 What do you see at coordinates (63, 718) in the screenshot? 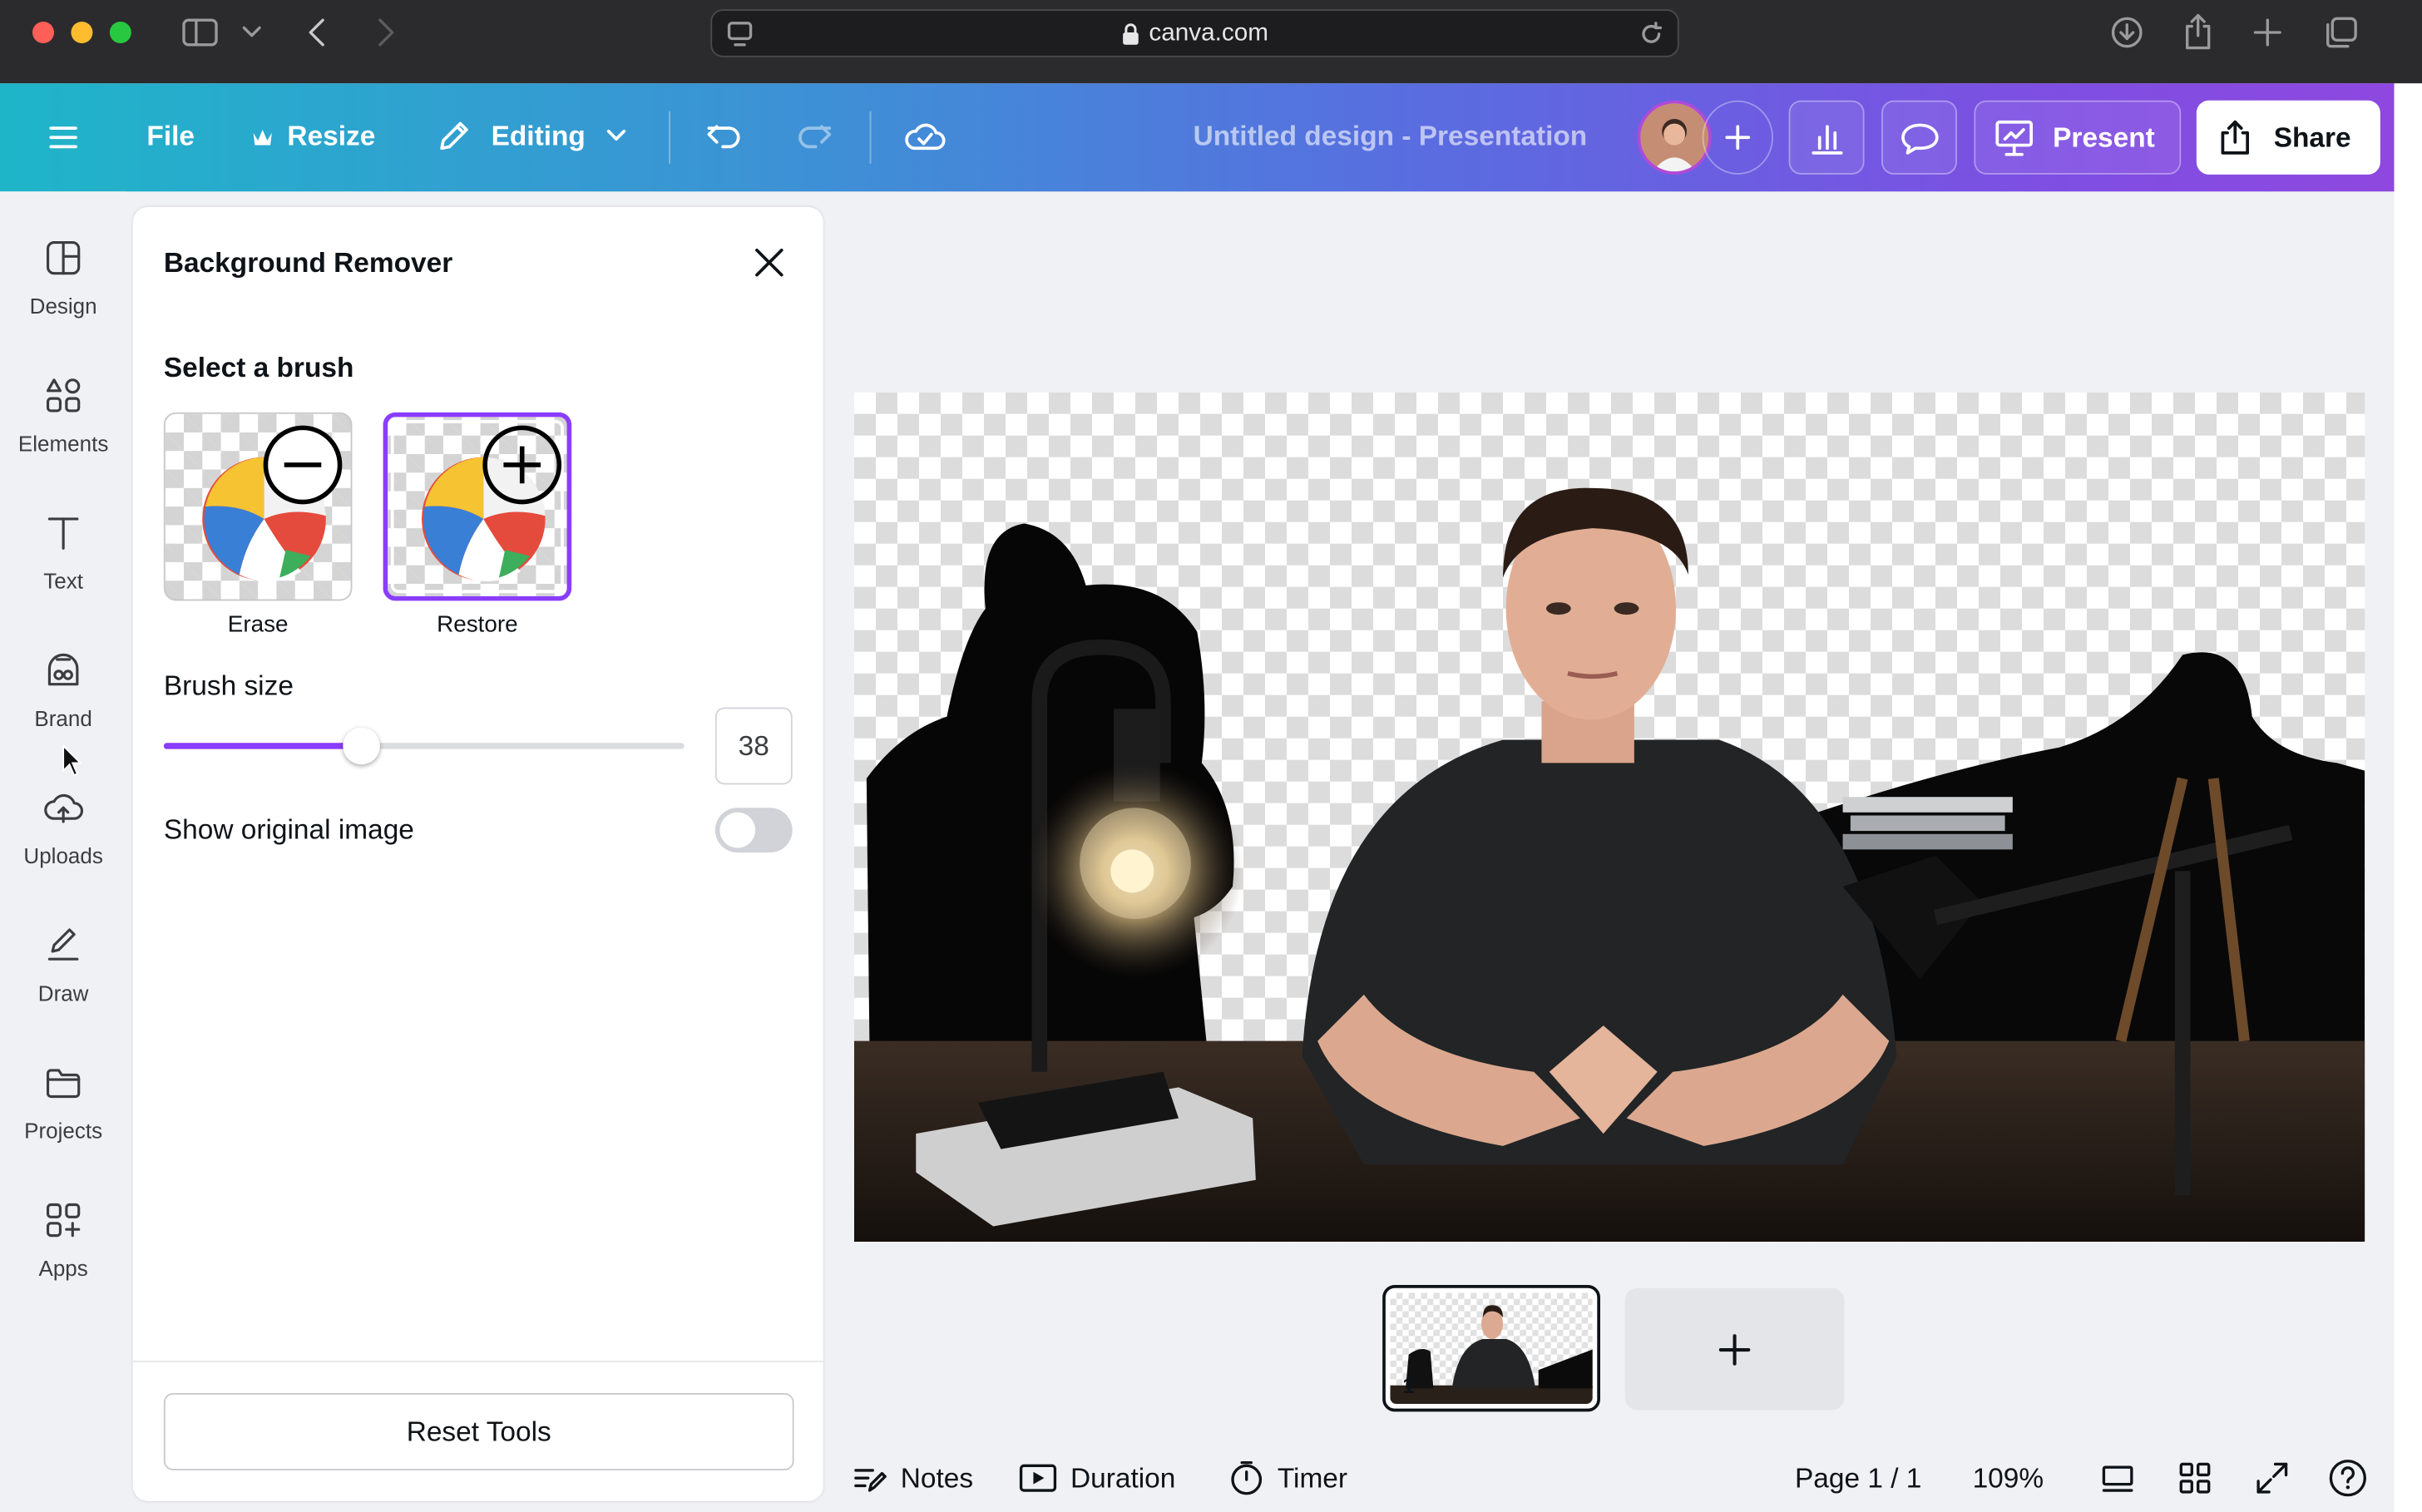
I see `sidebar-item-label: Brand` at bounding box center [63, 718].